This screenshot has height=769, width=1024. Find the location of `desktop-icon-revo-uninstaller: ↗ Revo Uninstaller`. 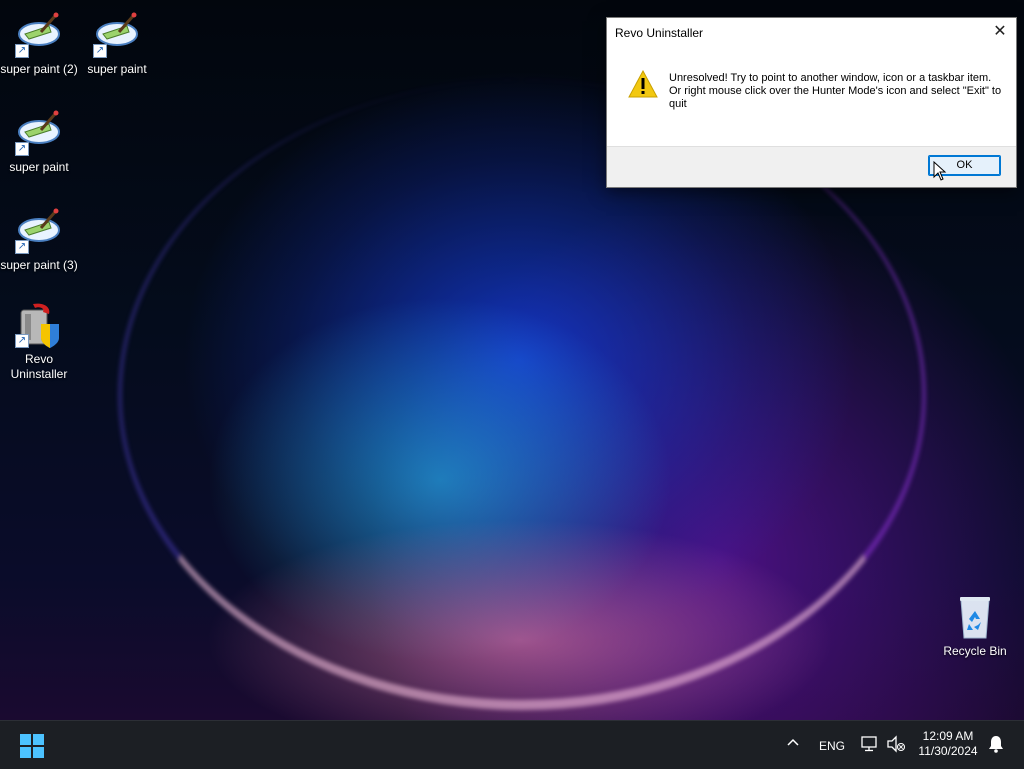

desktop-icon-revo-uninstaller: ↗ Revo Uninstaller is located at coordinates (39, 342).